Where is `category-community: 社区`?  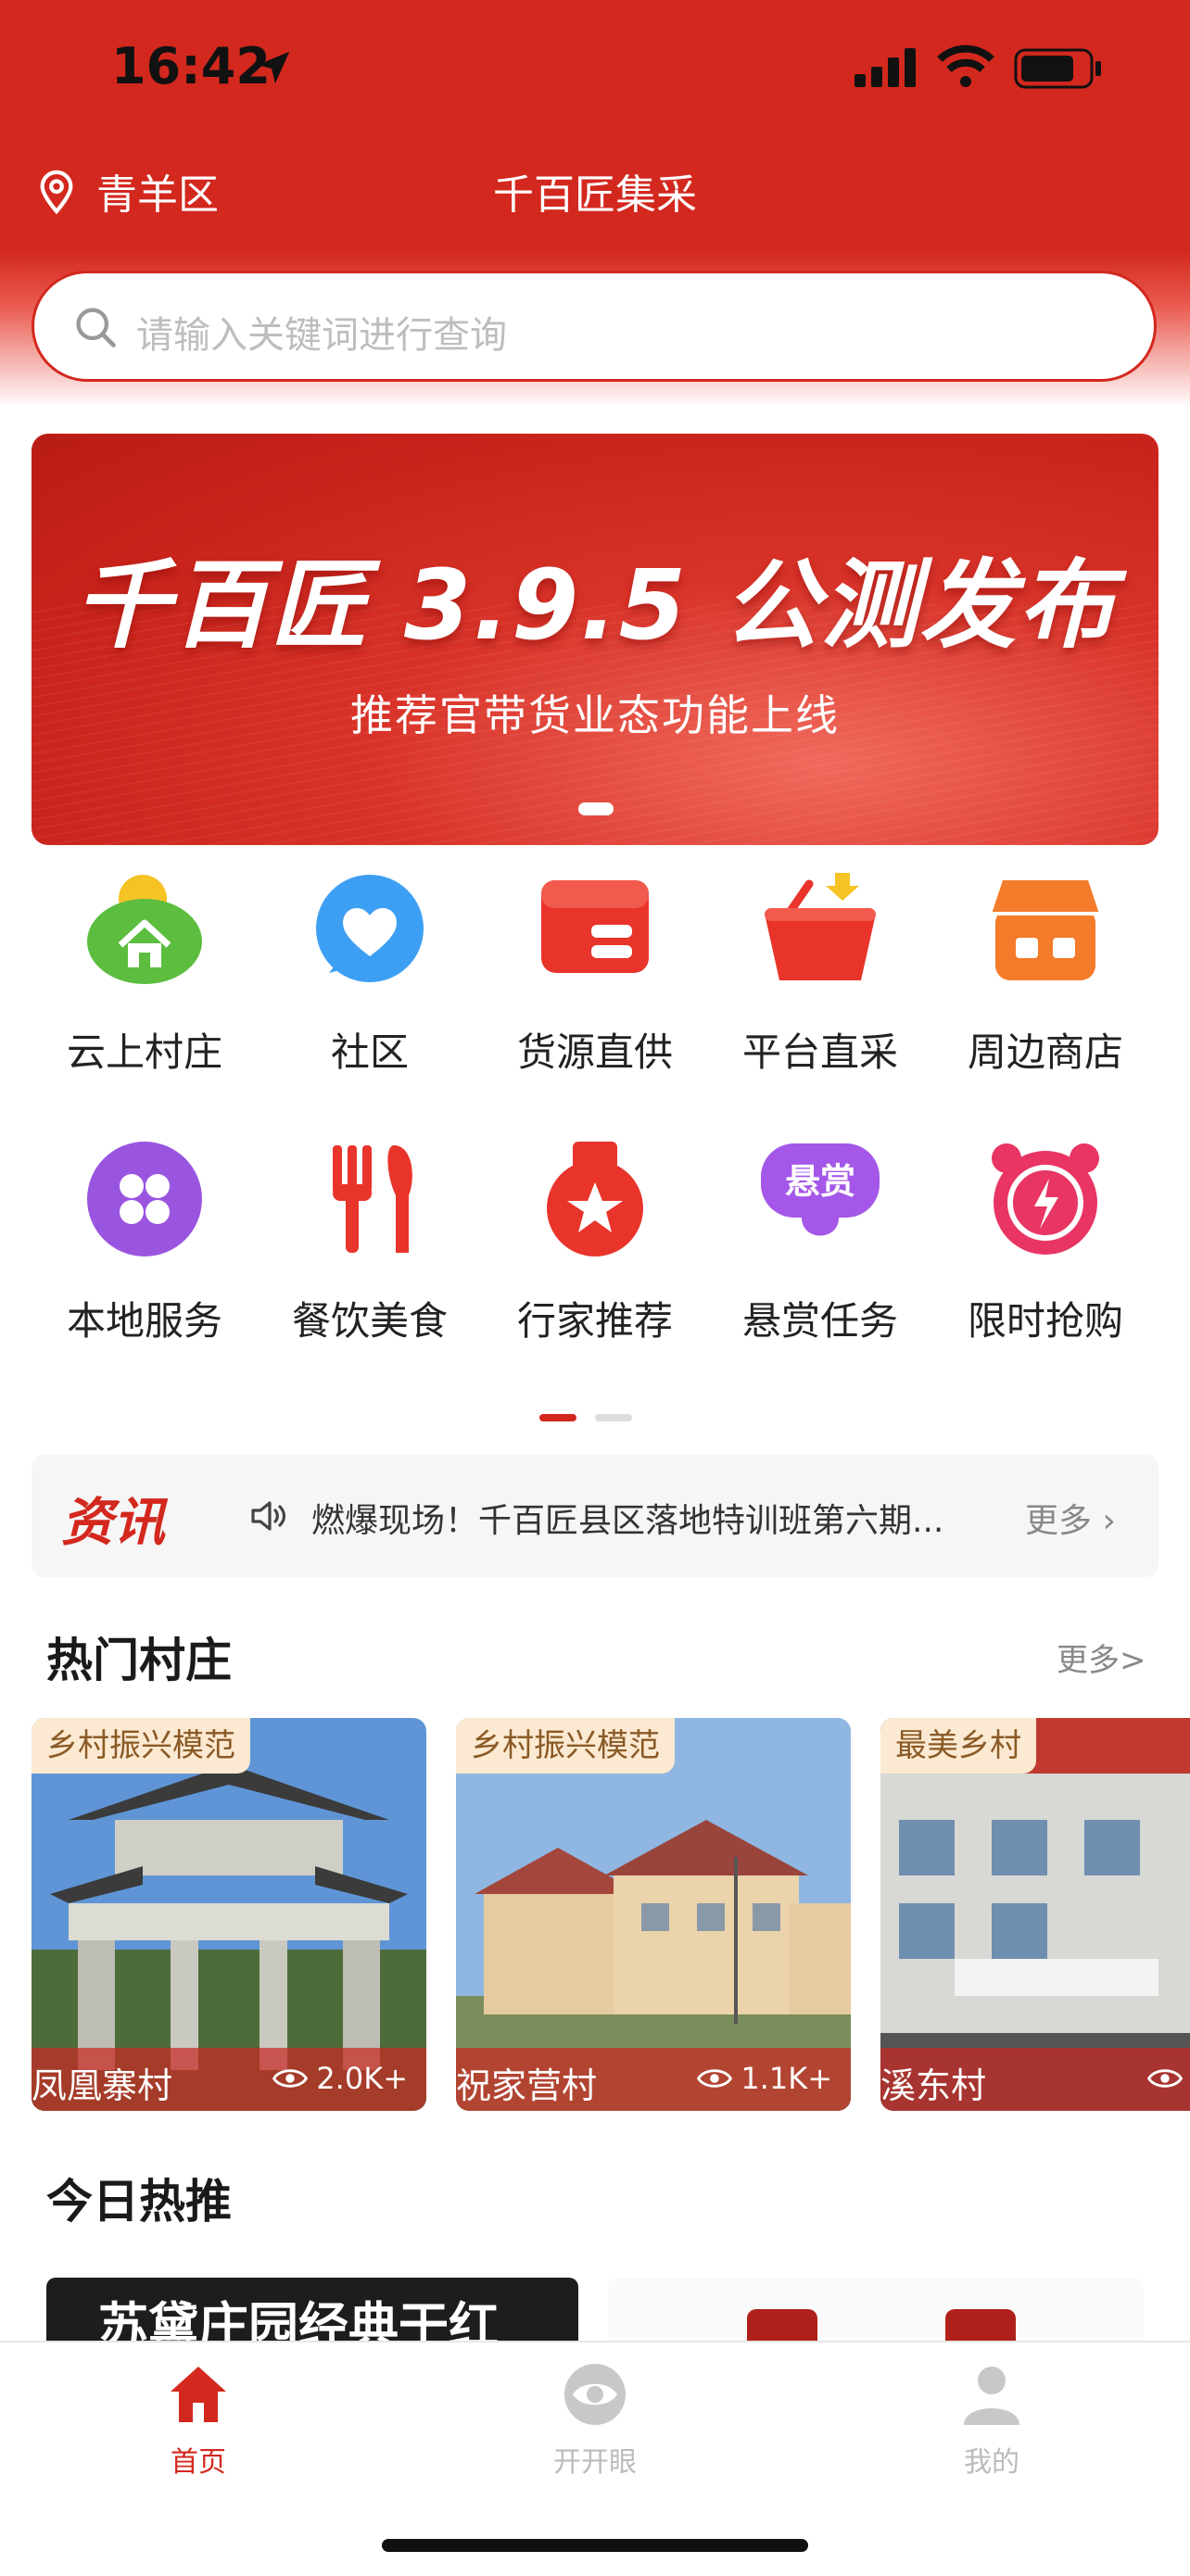 category-community: 社区 is located at coordinates (370, 982).